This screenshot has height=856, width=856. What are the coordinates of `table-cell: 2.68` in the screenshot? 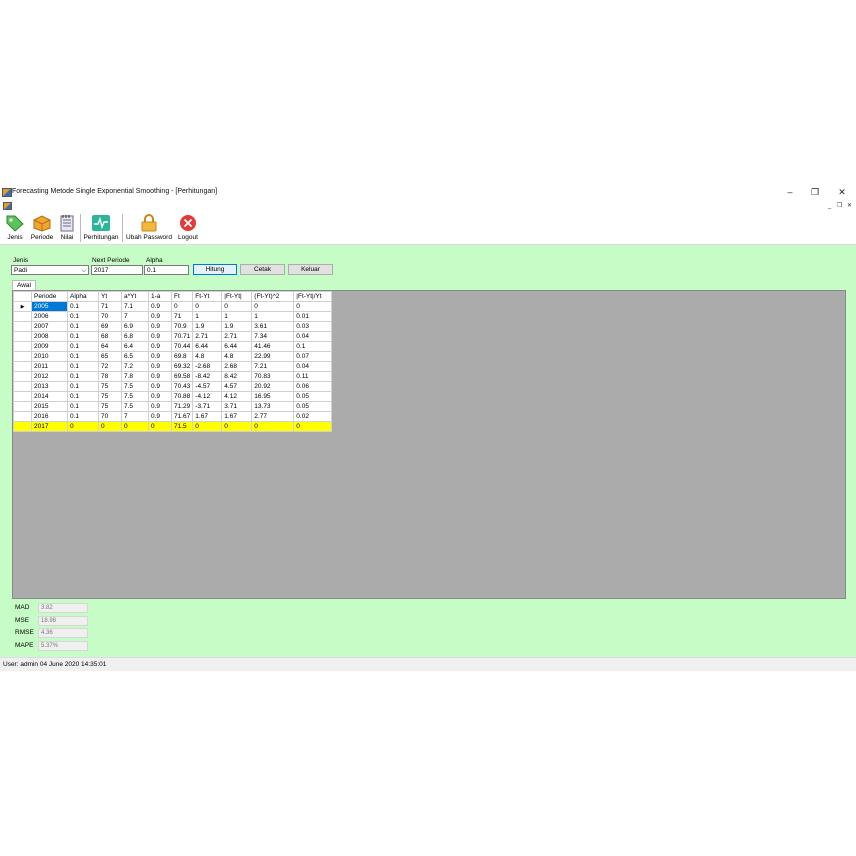 It's located at (237, 366).